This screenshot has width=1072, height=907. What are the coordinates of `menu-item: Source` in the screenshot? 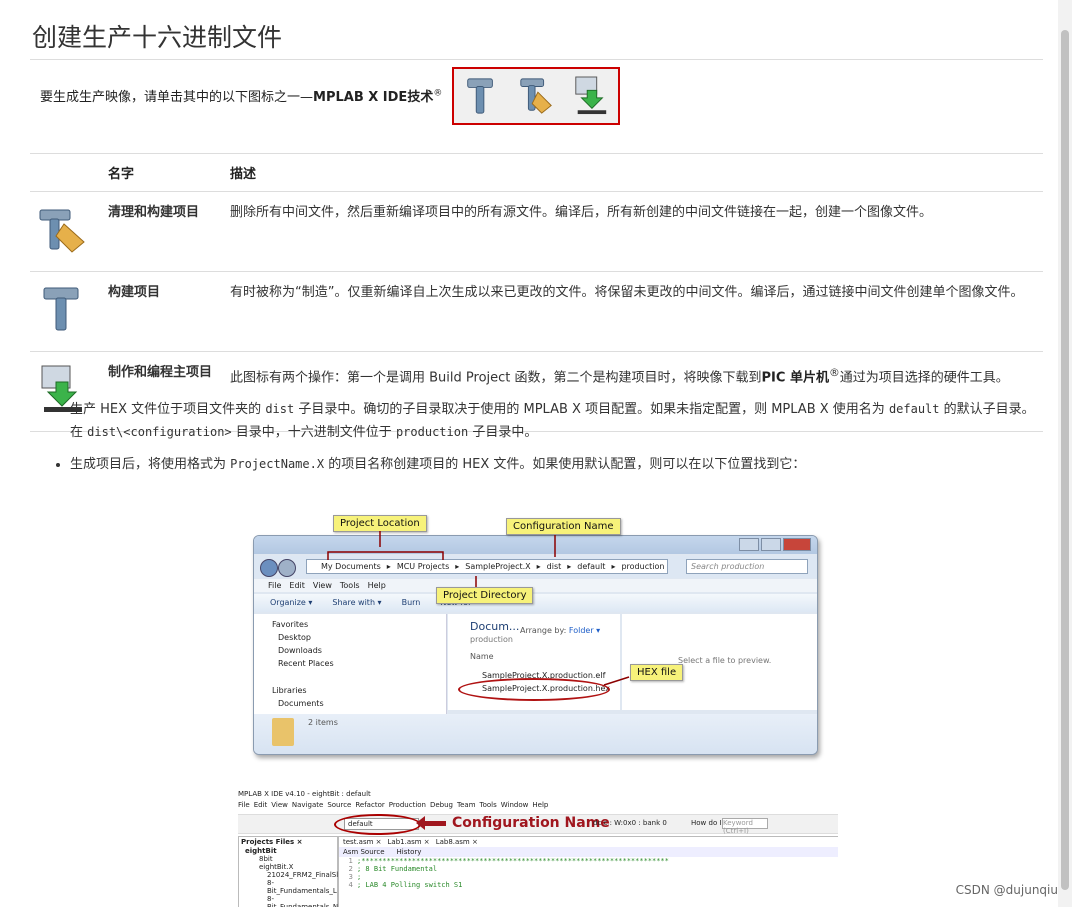 It's located at (339, 805).